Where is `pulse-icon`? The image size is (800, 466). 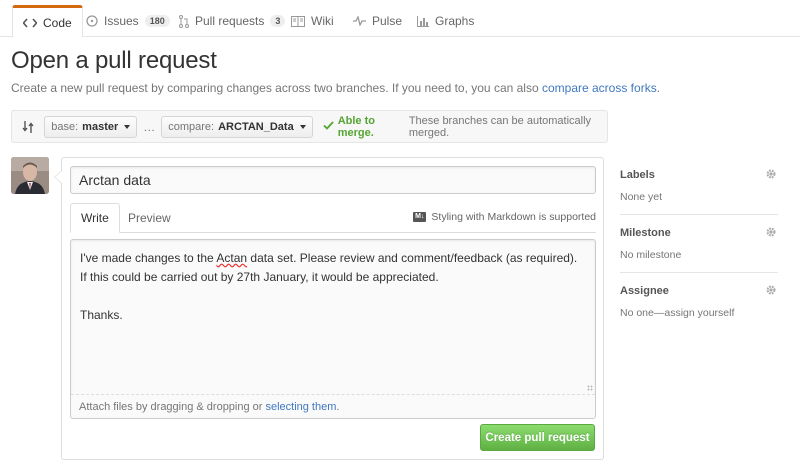 pulse-icon is located at coordinates (359, 21).